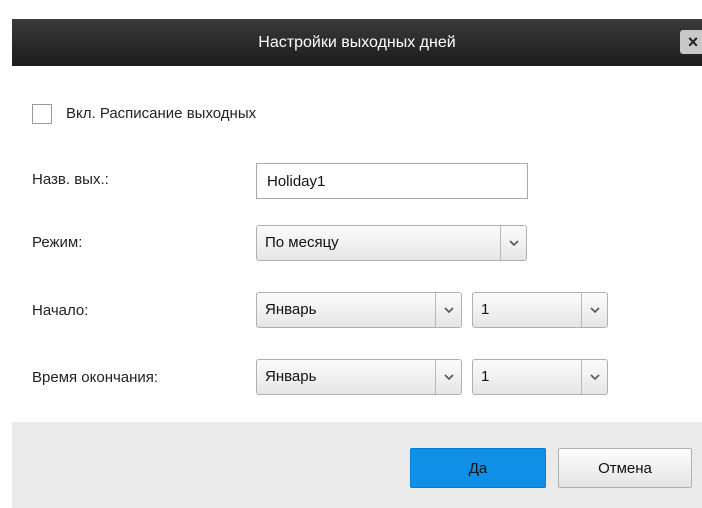 The image size is (702, 508). I want to click on close-button: ×, so click(691, 42).